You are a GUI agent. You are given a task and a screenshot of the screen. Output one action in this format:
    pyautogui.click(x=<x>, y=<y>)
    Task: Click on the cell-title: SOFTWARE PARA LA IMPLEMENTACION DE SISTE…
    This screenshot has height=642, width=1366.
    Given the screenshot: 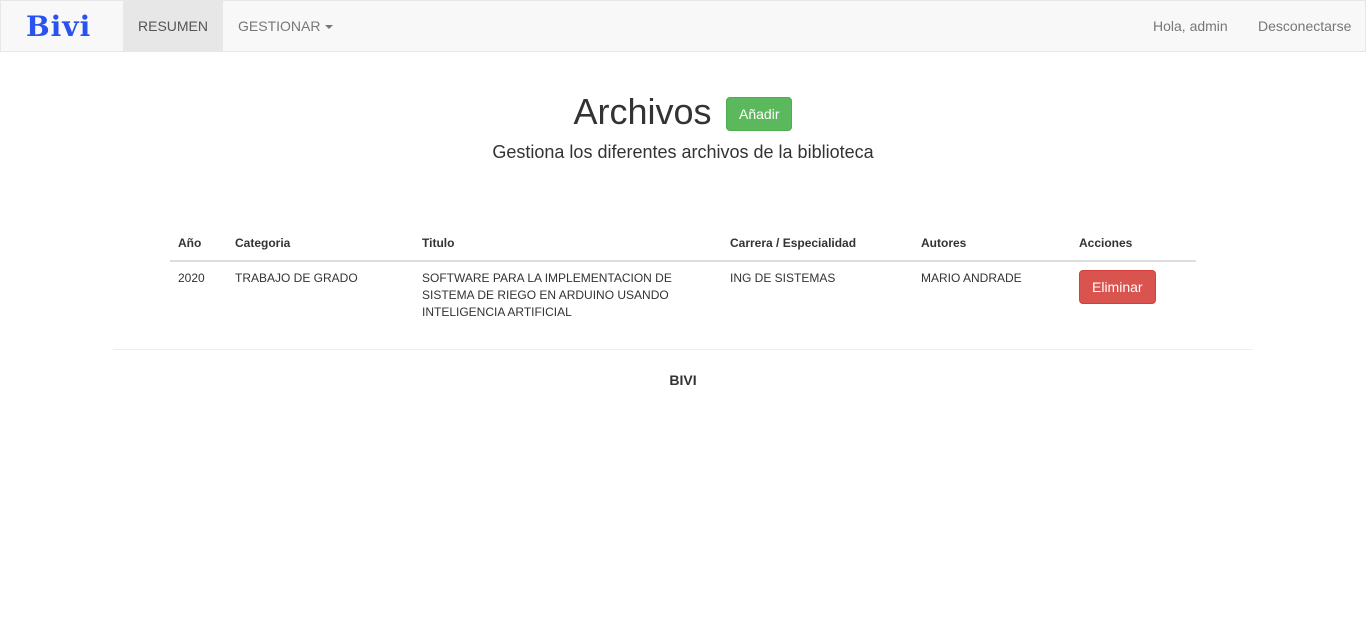 What is the action you would take?
    pyautogui.click(x=568, y=294)
    